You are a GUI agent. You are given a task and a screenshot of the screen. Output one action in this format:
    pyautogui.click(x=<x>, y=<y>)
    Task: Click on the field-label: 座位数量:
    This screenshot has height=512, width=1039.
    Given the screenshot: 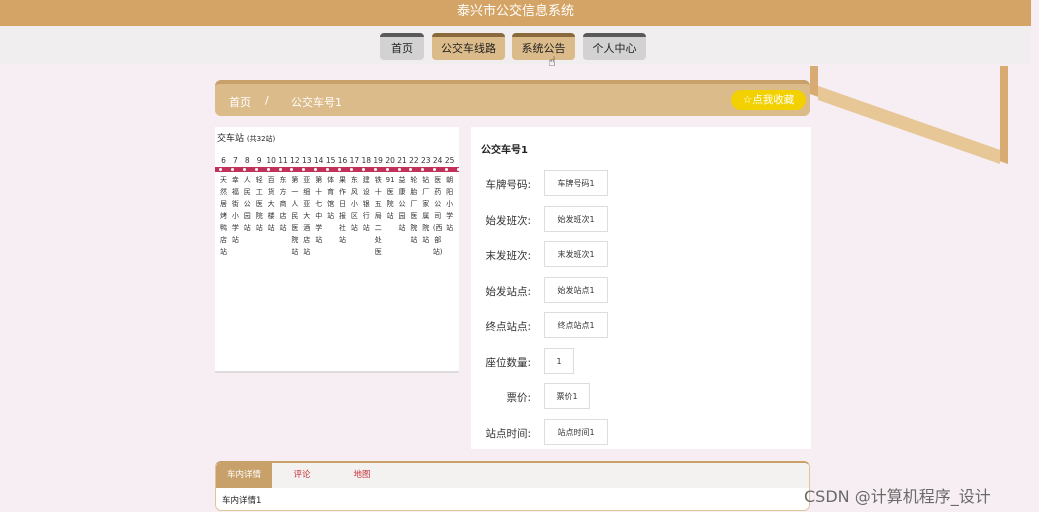 What is the action you would take?
    pyautogui.click(x=508, y=362)
    